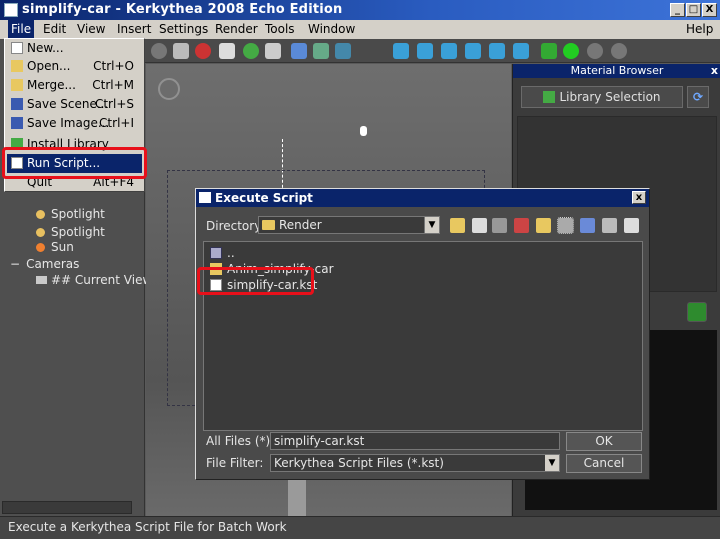 Image resolution: width=720 pixels, height=539 pixels. What do you see at coordinates (565, 225) in the screenshot?
I see `list-view-icon` at bounding box center [565, 225].